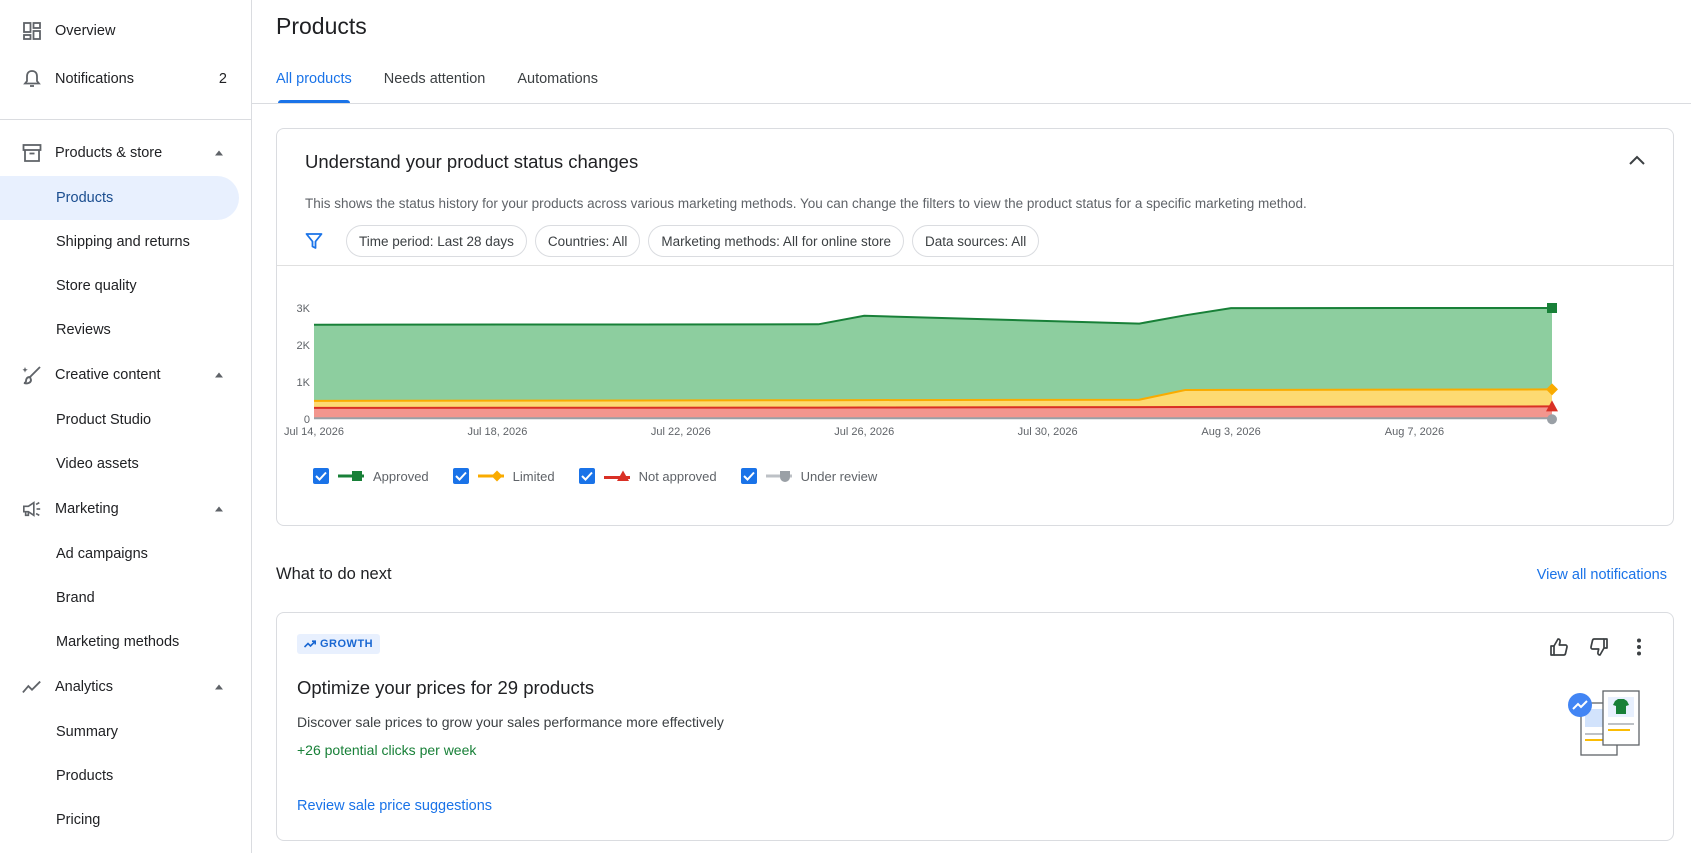 The height and width of the screenshot is (853, 1691). Describe the element at coordinates (1602, 575) in the screenshot. I see `view-all-notifications-link: View all notifications` at that location.